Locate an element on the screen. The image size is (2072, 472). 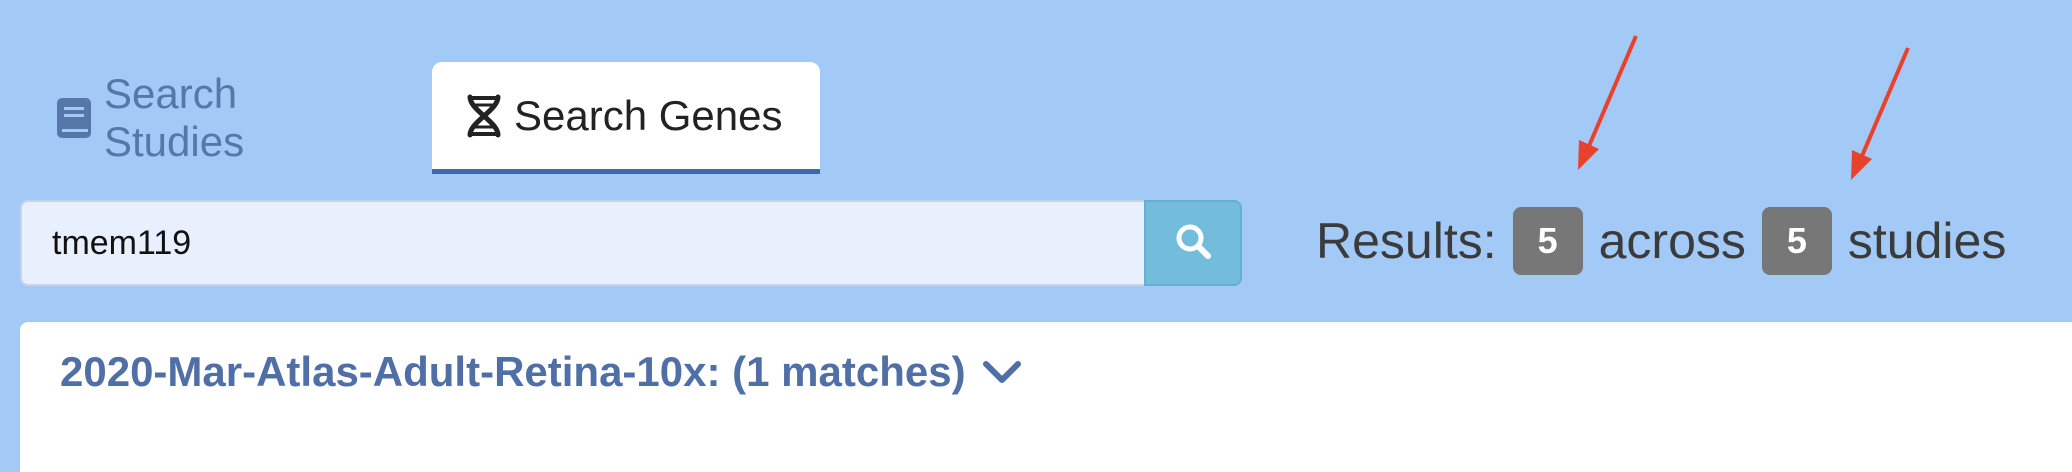
results-summary: Results: 5 across 5 studies is located at coordinates (1661, 241).